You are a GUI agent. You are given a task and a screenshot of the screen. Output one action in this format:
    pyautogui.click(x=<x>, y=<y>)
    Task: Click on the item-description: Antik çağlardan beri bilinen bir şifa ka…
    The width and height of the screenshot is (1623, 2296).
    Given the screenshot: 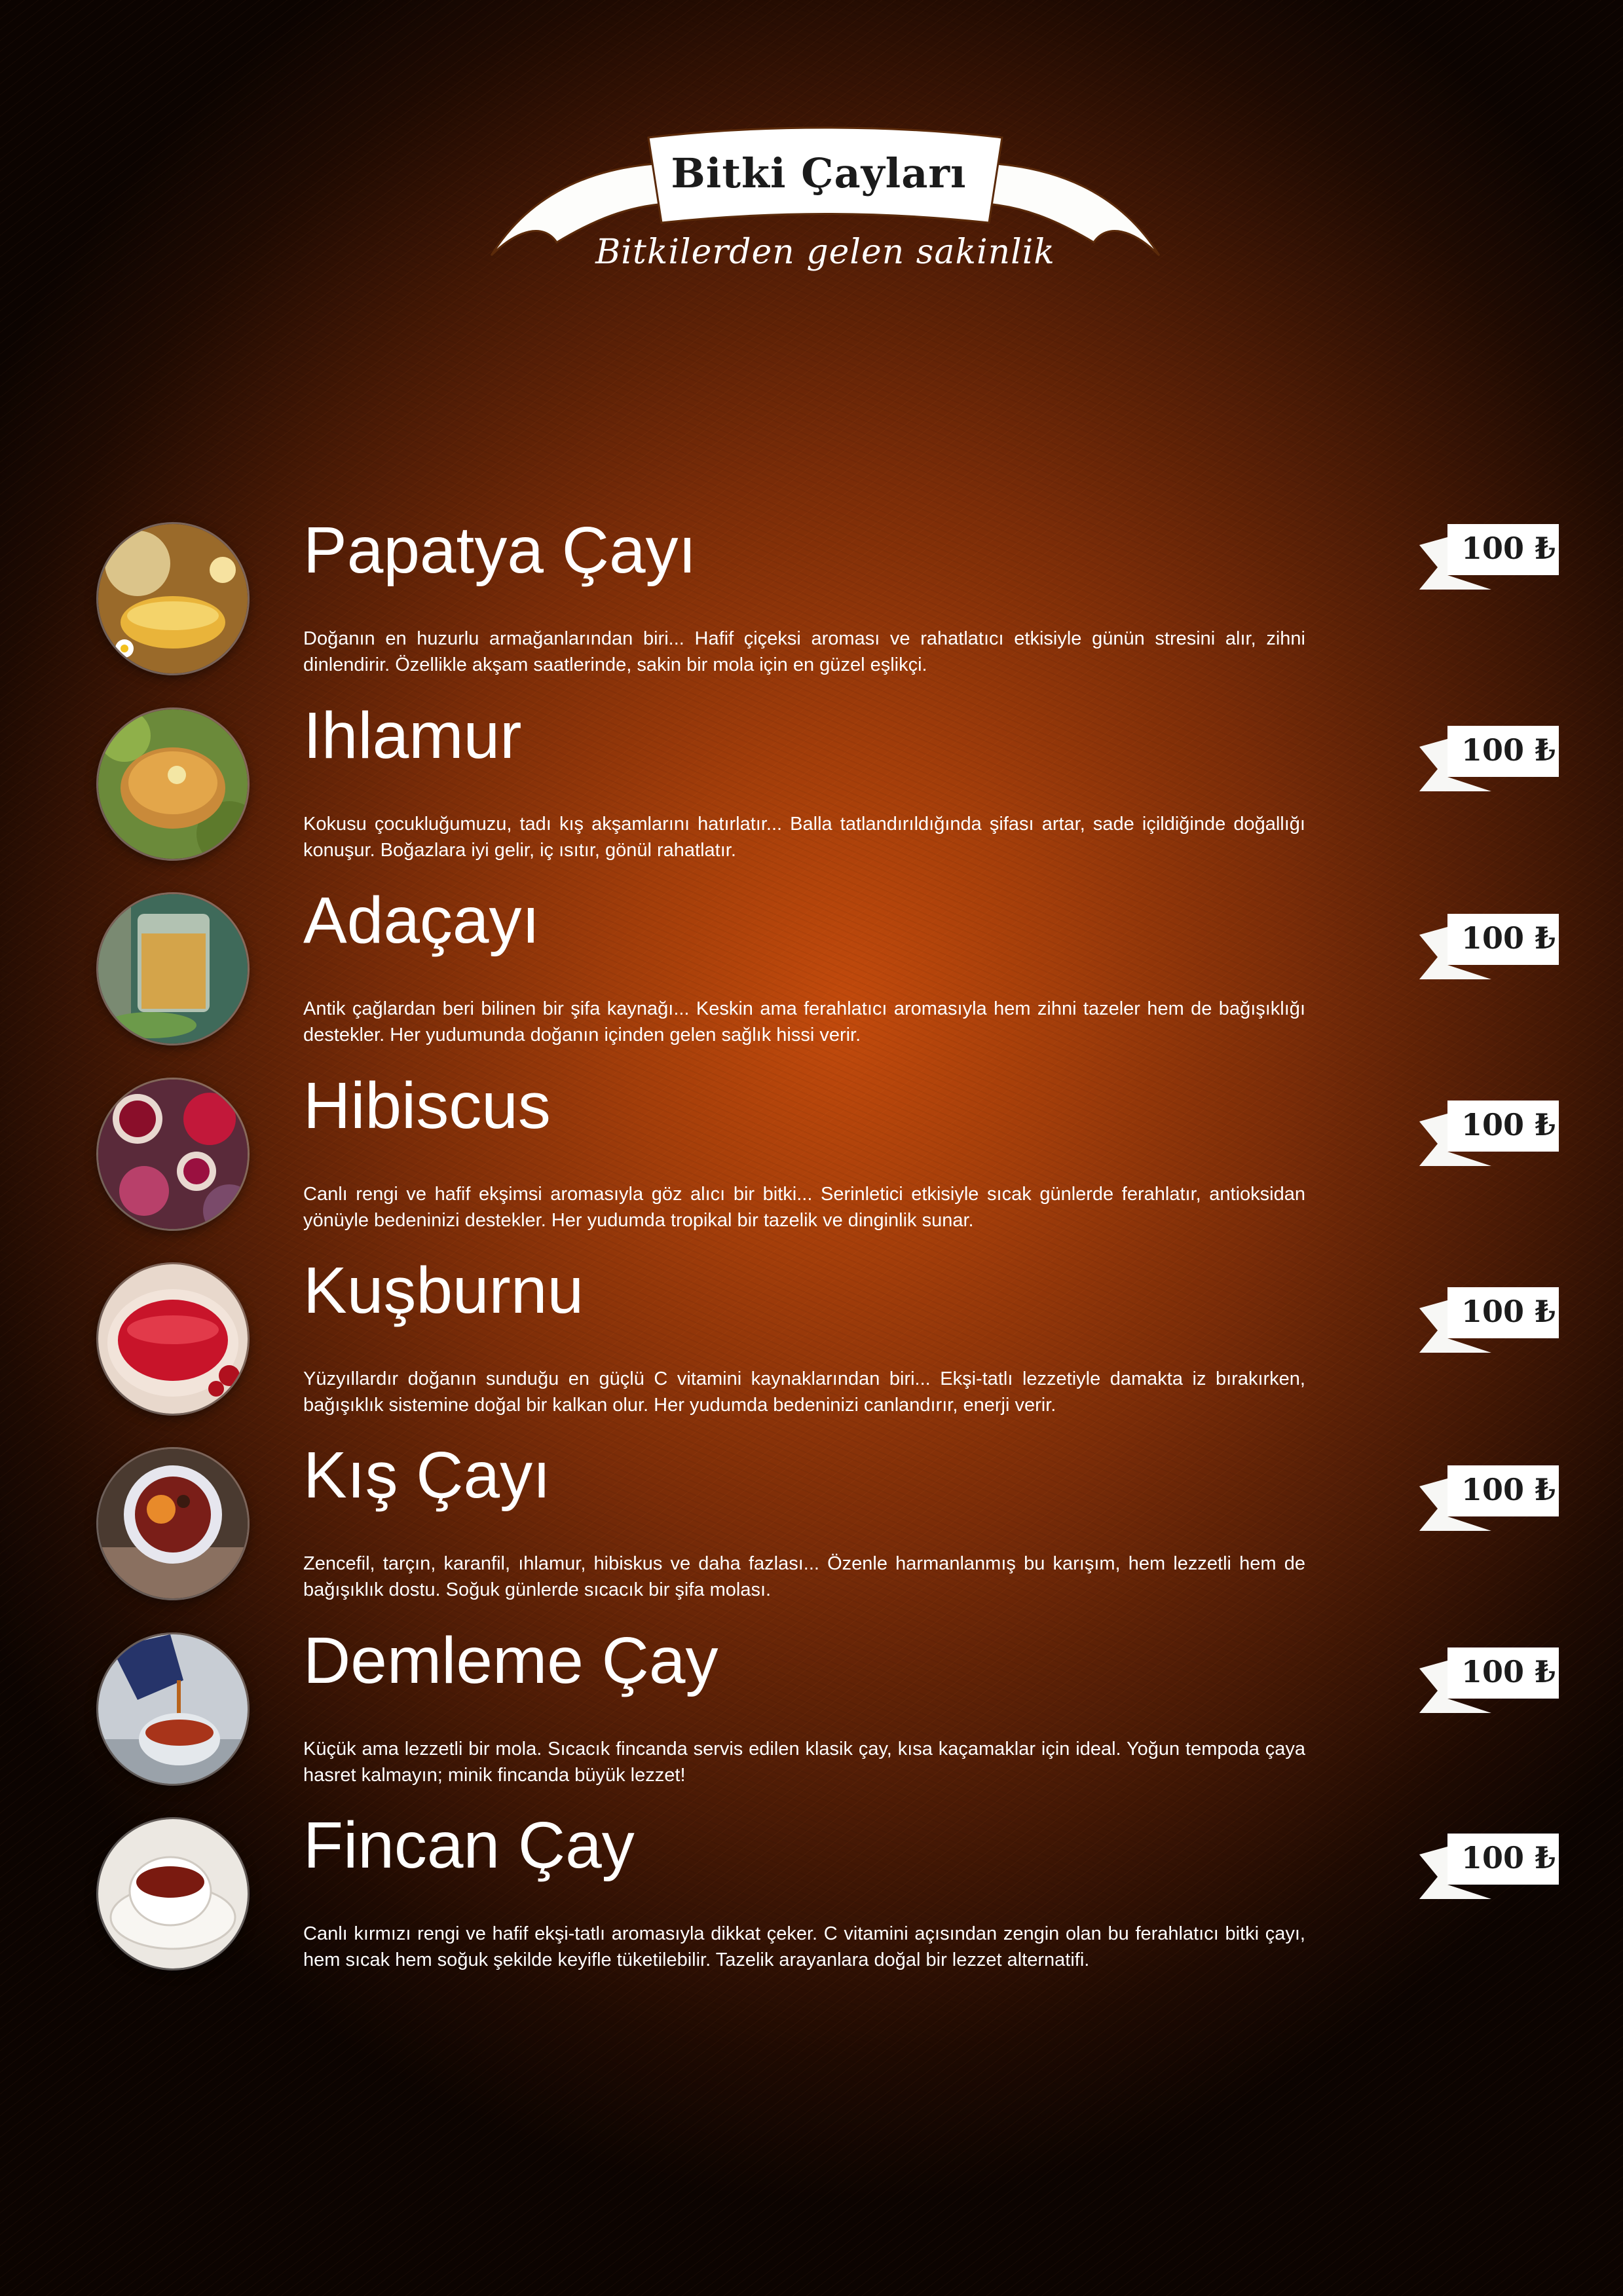 What is the action you would take?
    pyautogui.click(x=804, y=1021)
    